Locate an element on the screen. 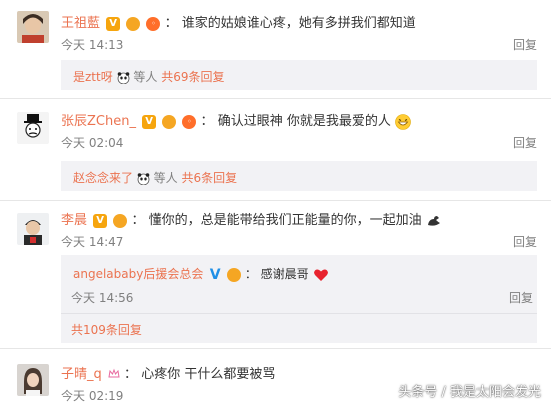  nested-reply-text: 感谢晨哥 is located at coordinates (284, 274).